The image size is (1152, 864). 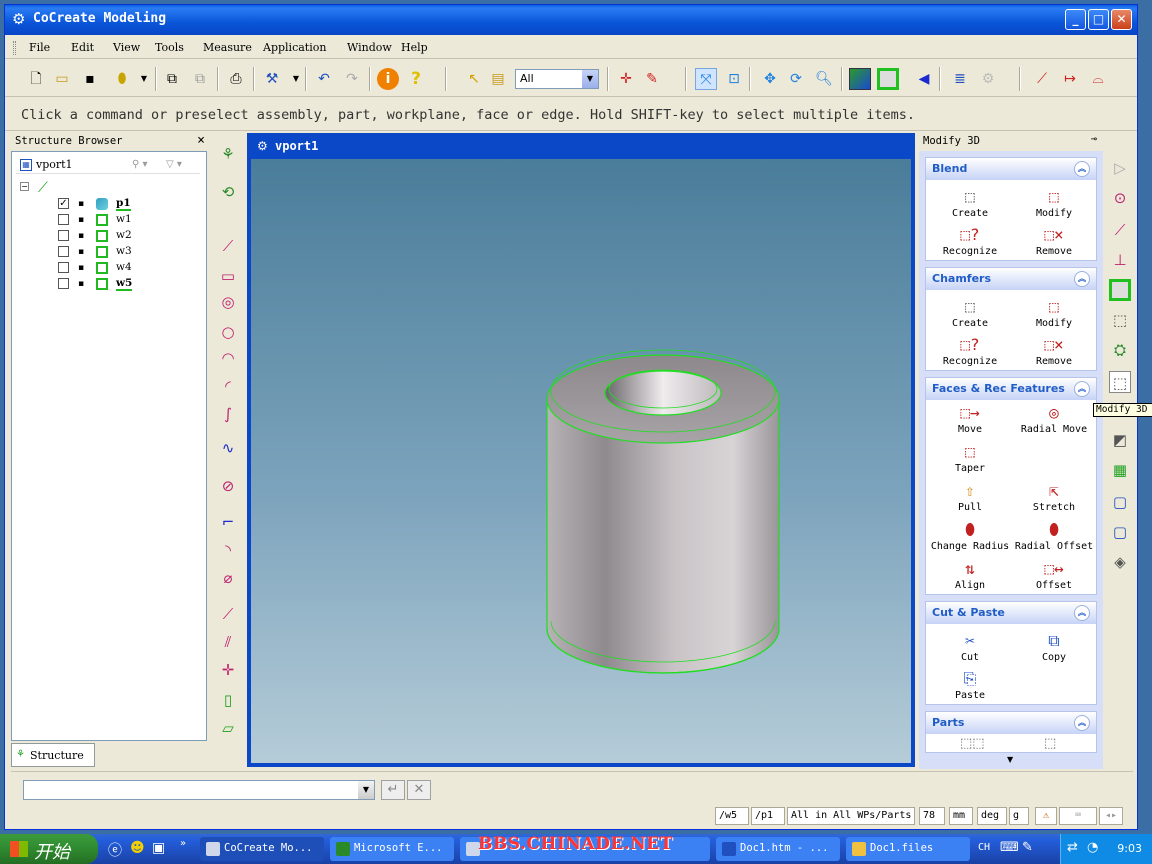 I want to click on grid-icon: ⚙, so click(x=988, y=79).